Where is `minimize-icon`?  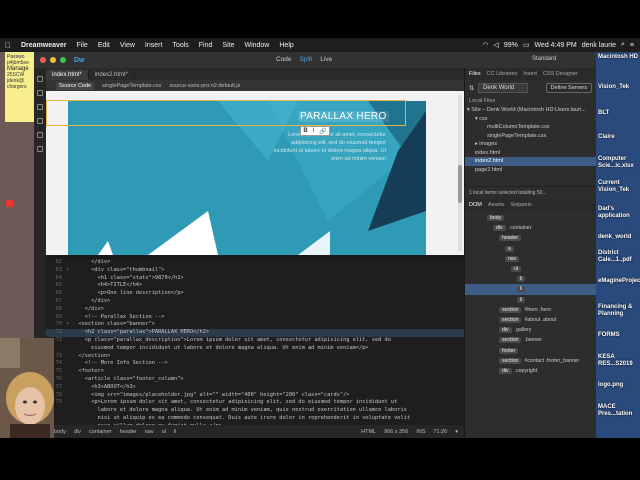 minimize-icon is located at coordinates (53, 60).